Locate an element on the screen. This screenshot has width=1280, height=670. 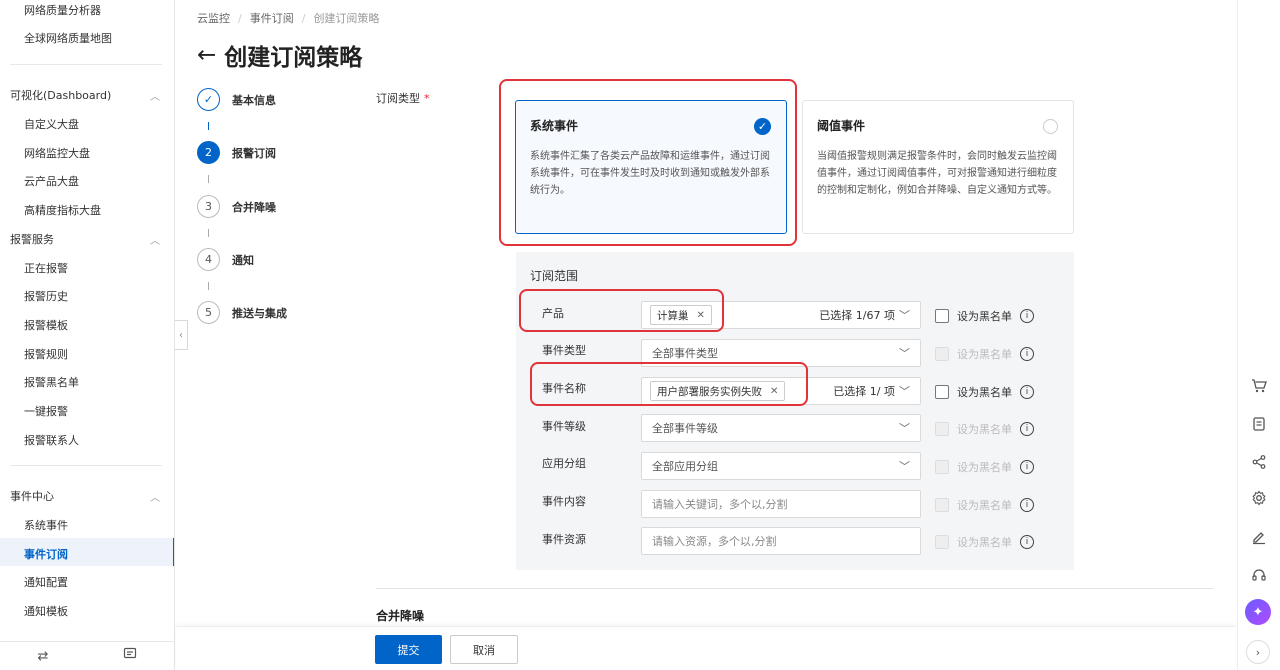
sidebar-item-network-dashboard: 网络监控大盘 is located at coordinates (57, 153).